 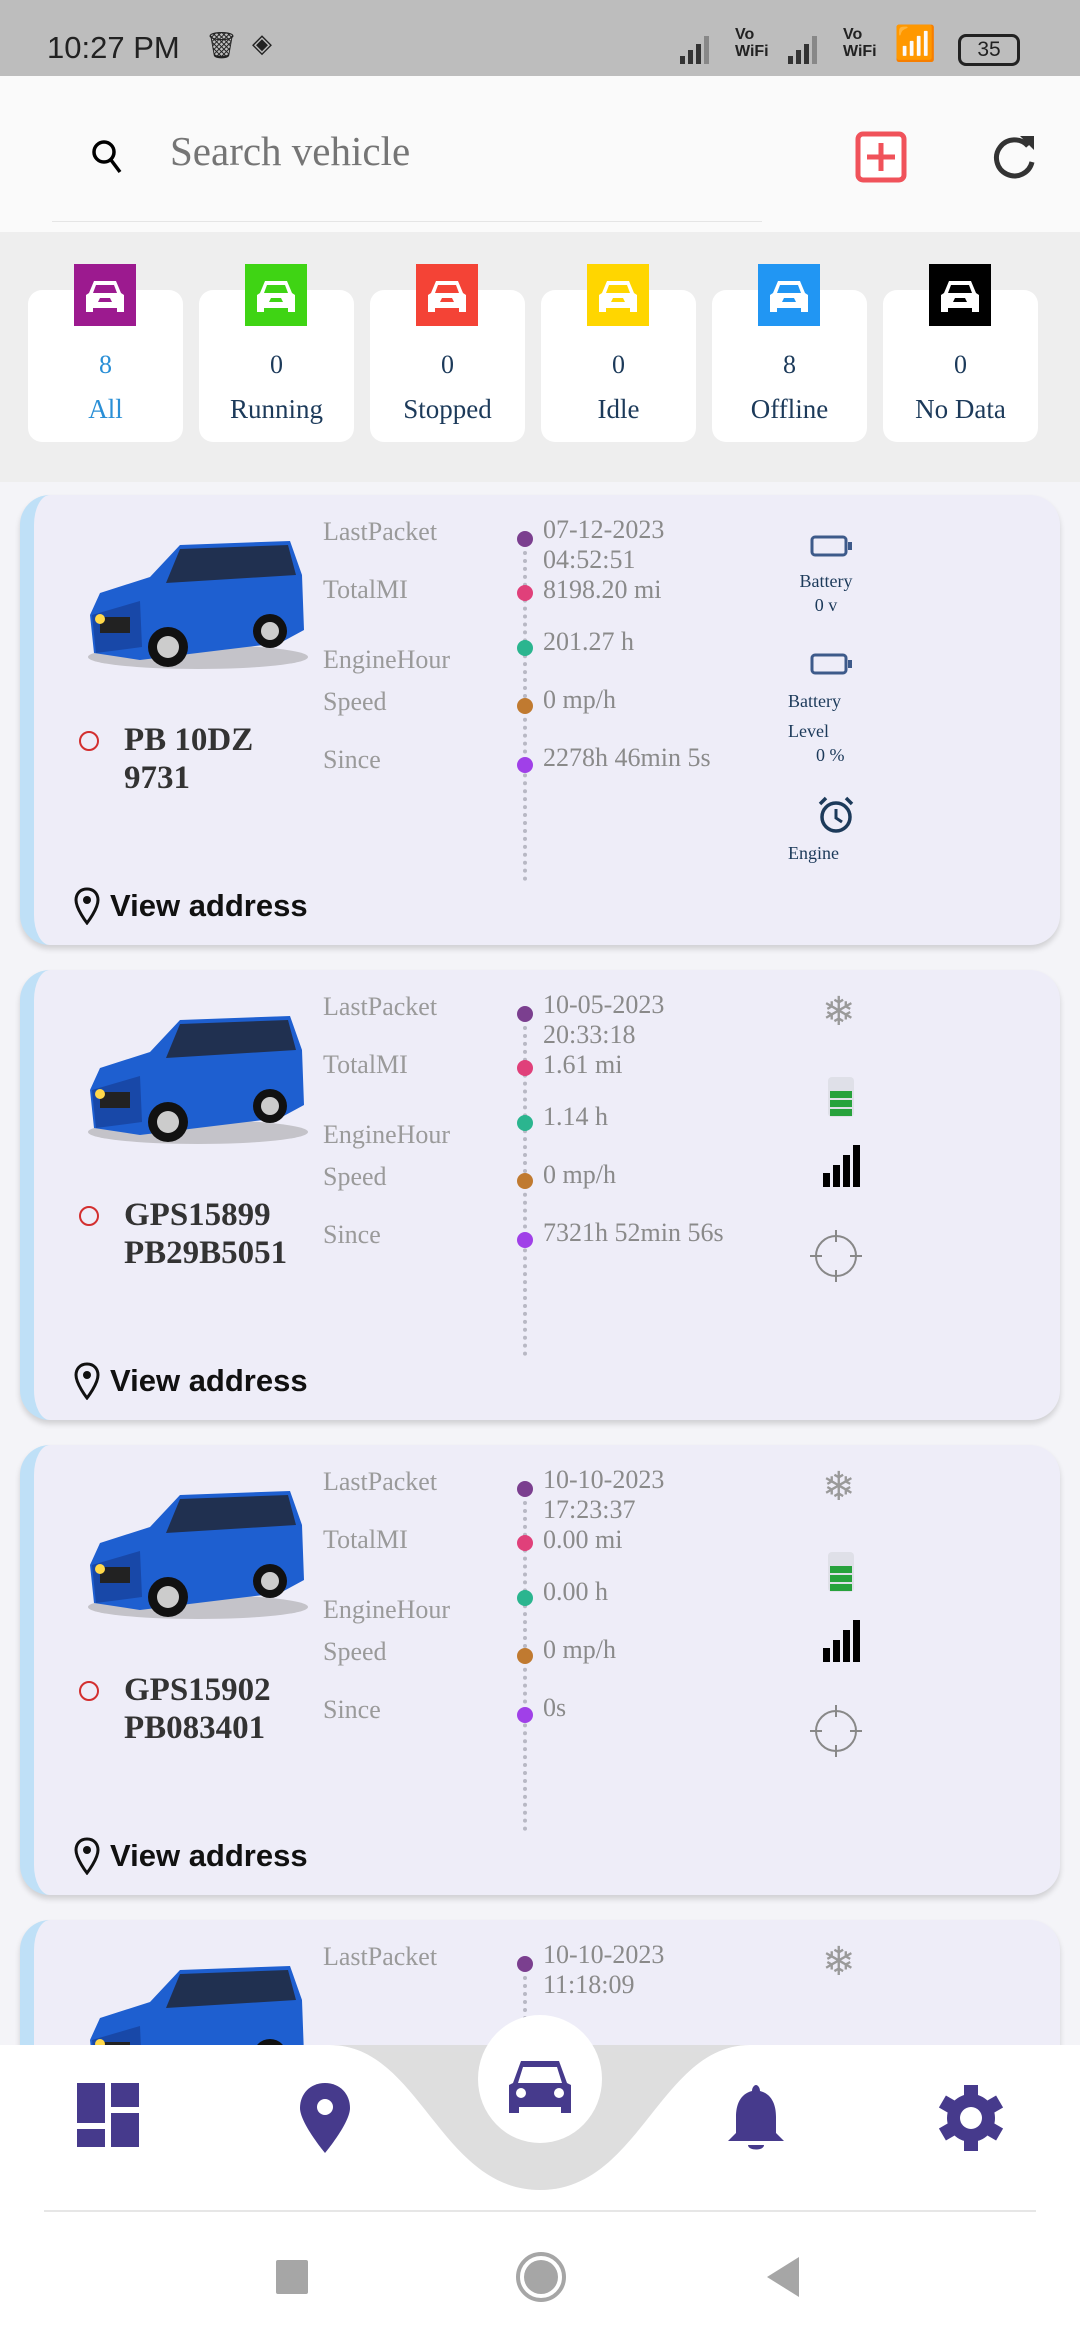 What do you see at coordinates (826, 581) in the screenshot?
I see `battery-label: Battery` at bounding box center [826, 581].